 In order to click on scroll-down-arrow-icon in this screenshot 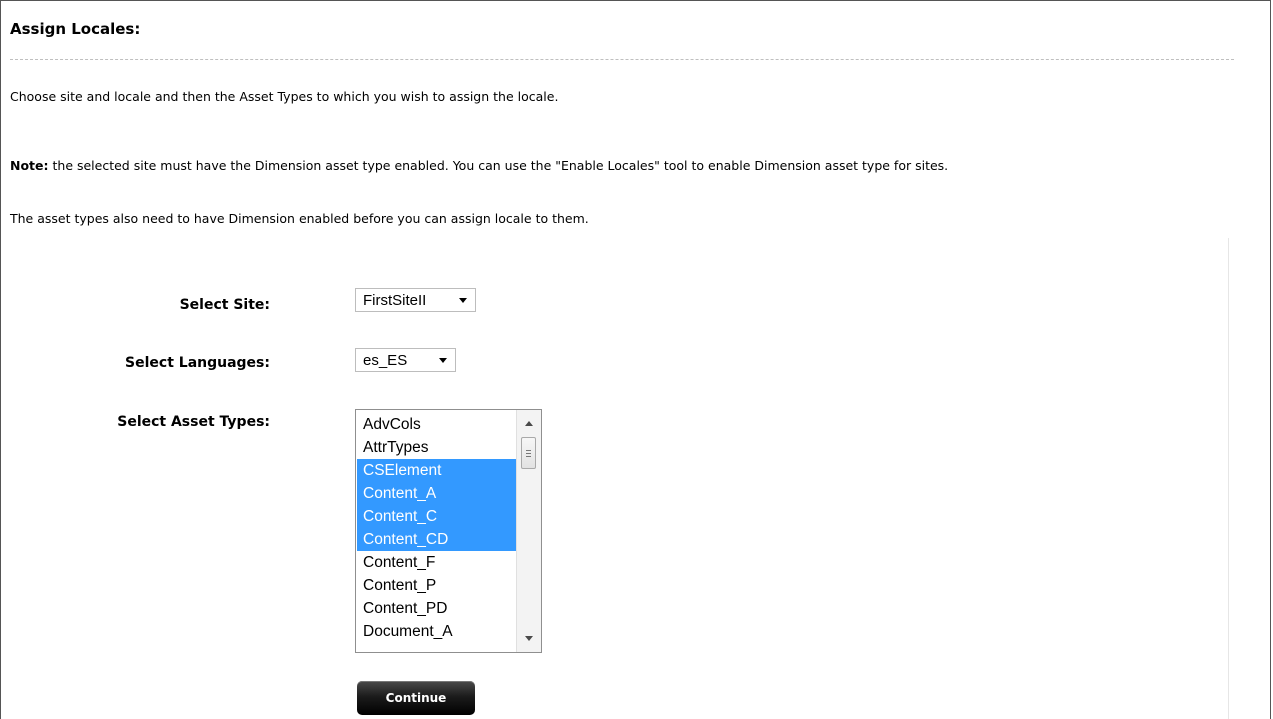, I will do `click(529, 638)`.